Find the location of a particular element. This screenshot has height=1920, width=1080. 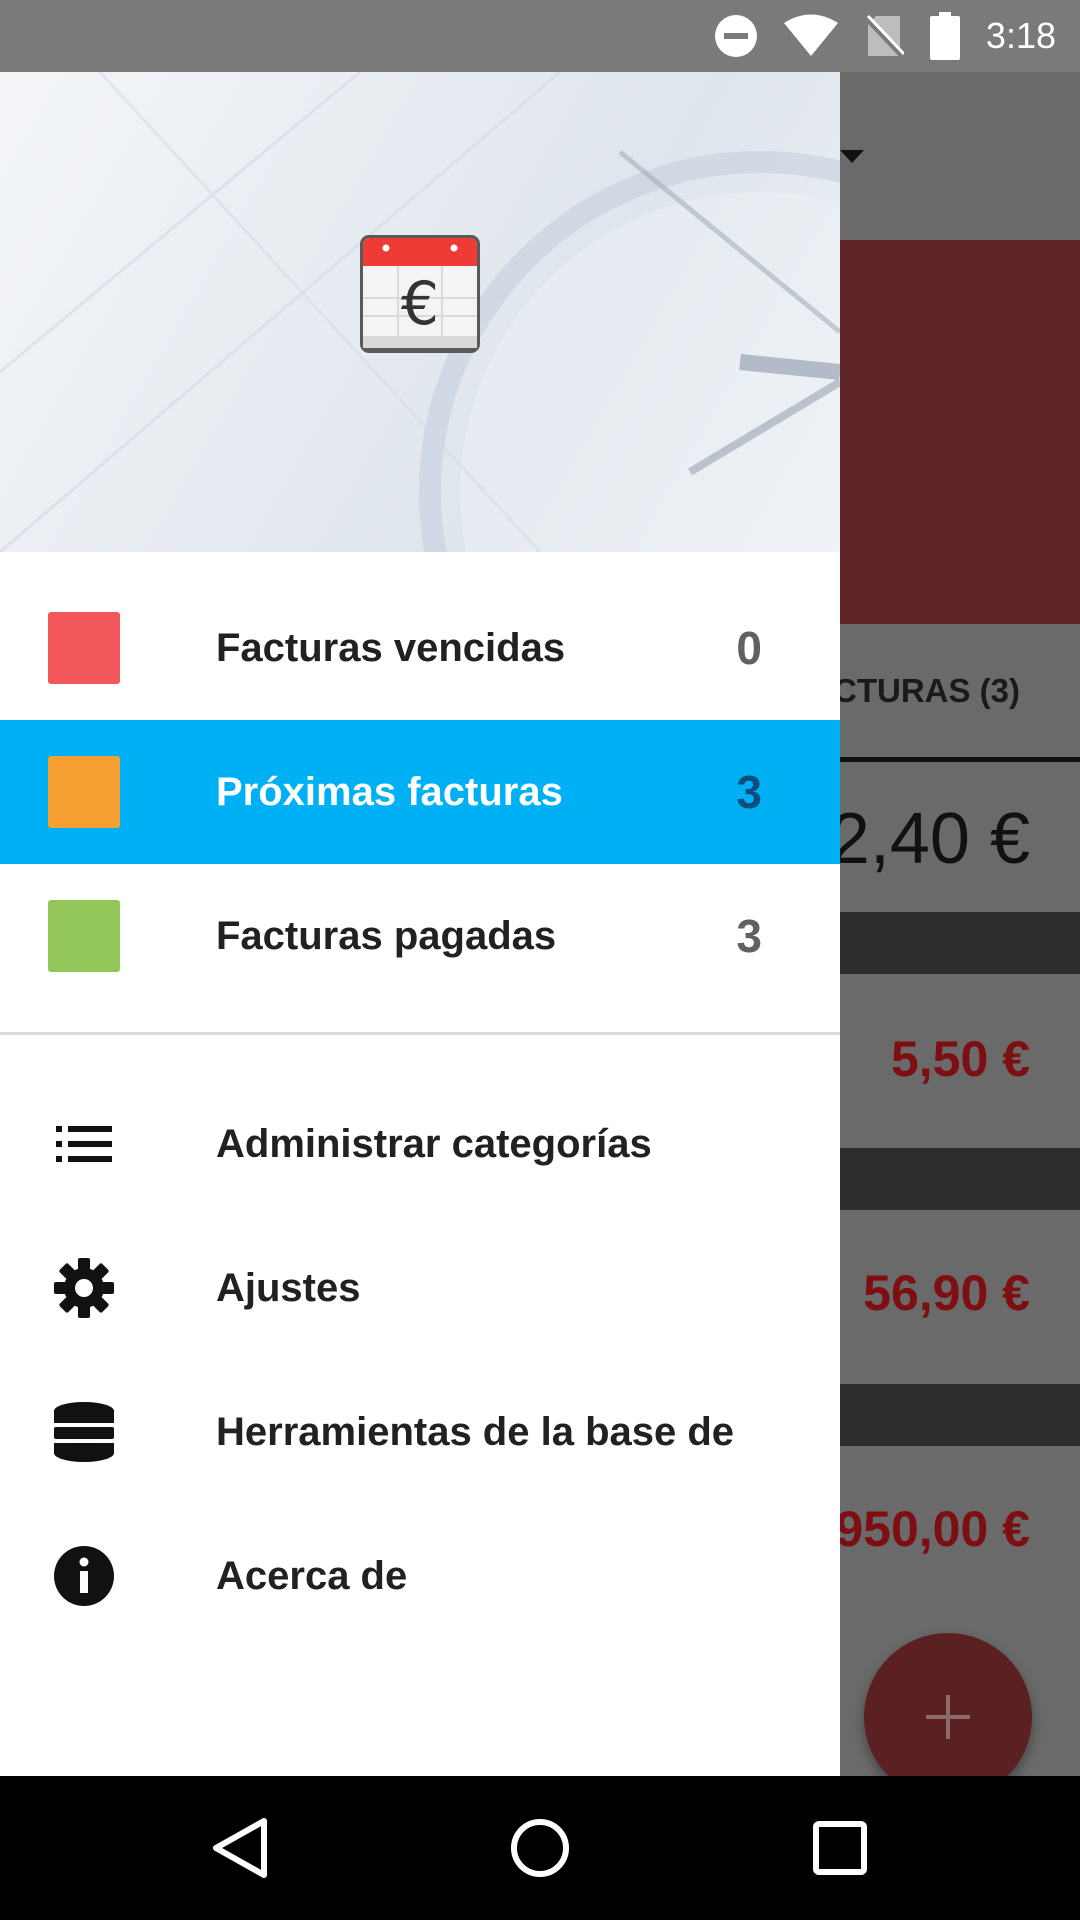

database-icon is located at coordinates (84, 1432).